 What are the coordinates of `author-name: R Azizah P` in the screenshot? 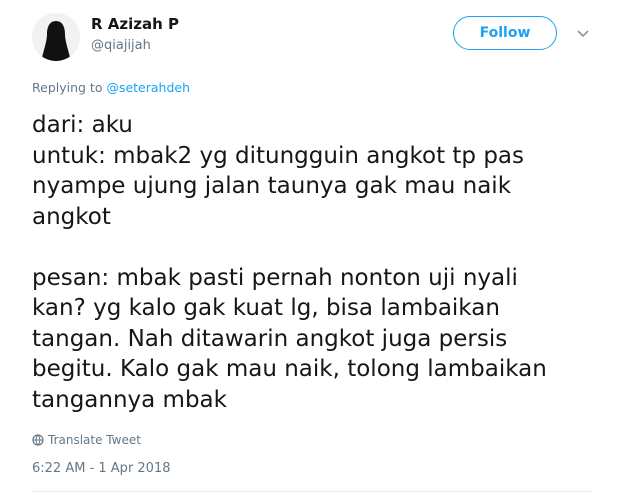 It's located at (135, 24).